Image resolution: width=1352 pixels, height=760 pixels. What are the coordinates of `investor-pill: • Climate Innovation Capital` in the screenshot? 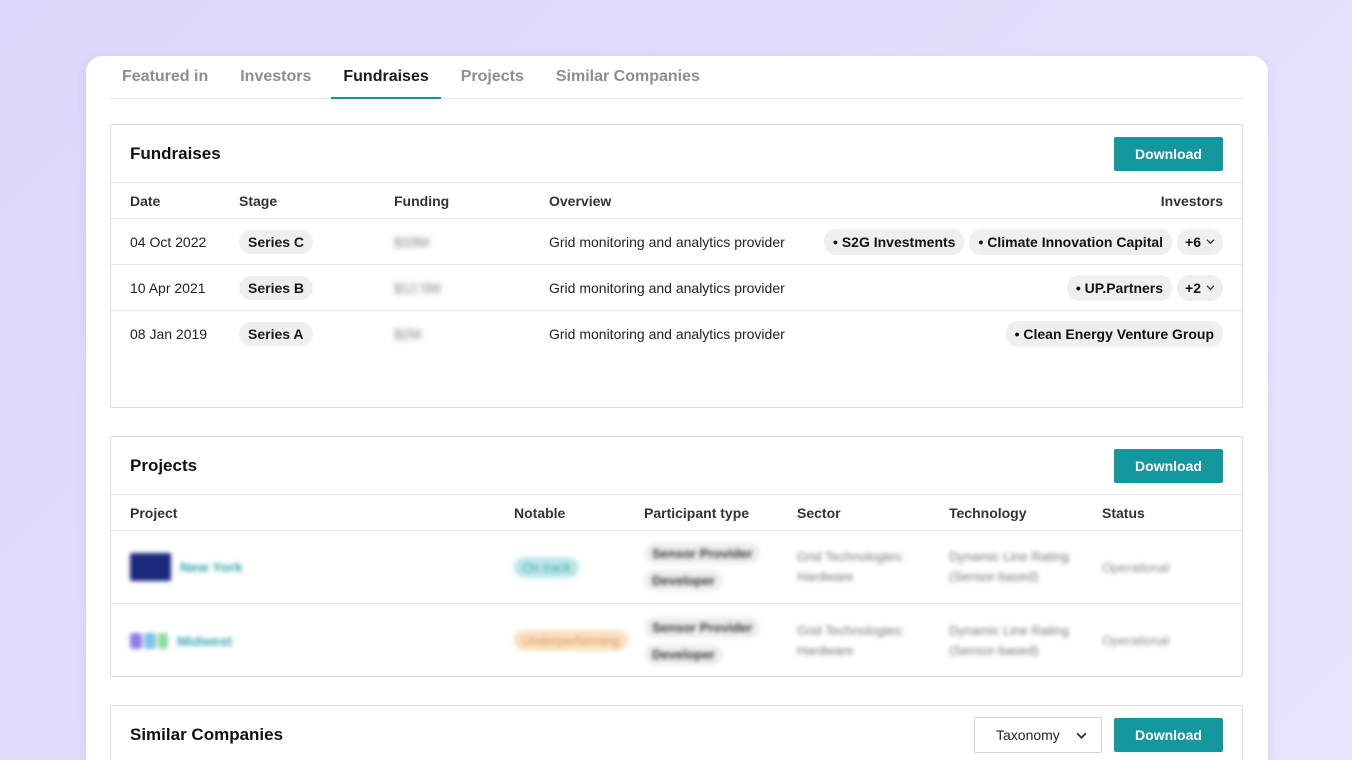 It's located at (1071, 241).